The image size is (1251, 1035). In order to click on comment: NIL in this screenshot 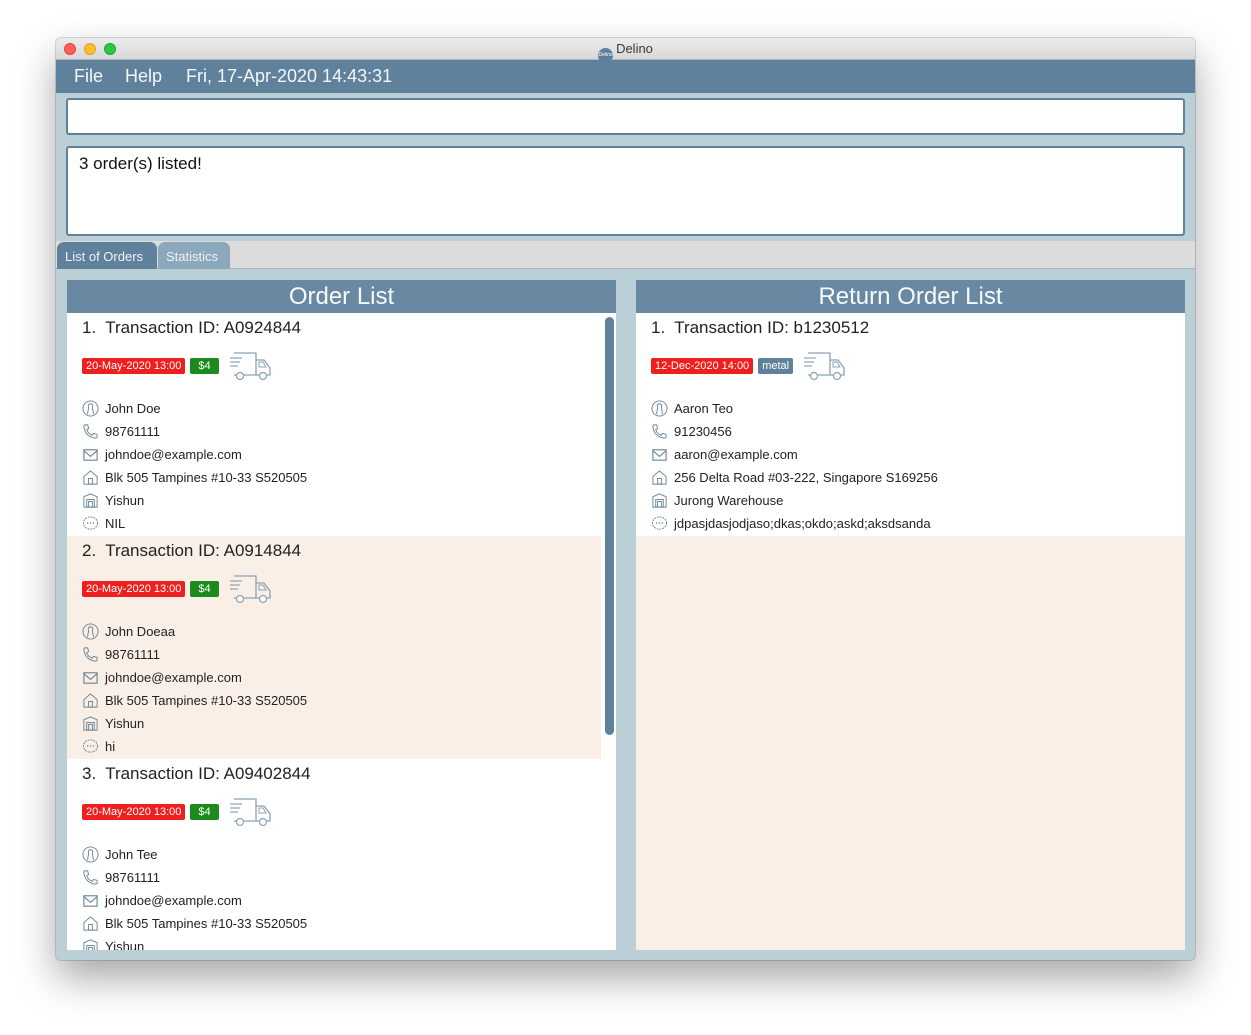, I will do `click(115, 523)`.